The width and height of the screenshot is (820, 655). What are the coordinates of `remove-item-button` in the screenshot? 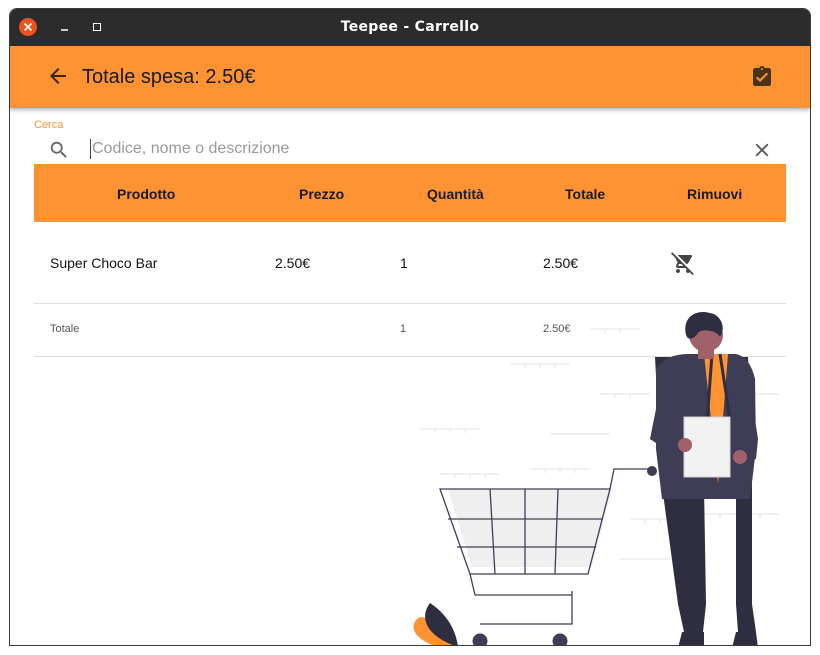 It's located at (683, 263).